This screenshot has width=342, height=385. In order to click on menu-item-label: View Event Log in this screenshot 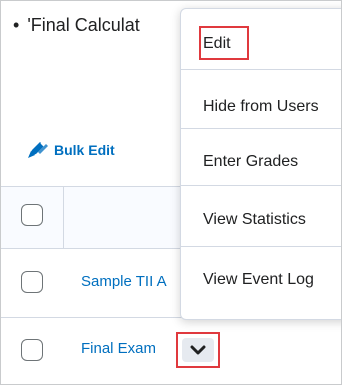, I will do `click(258, 279)`.